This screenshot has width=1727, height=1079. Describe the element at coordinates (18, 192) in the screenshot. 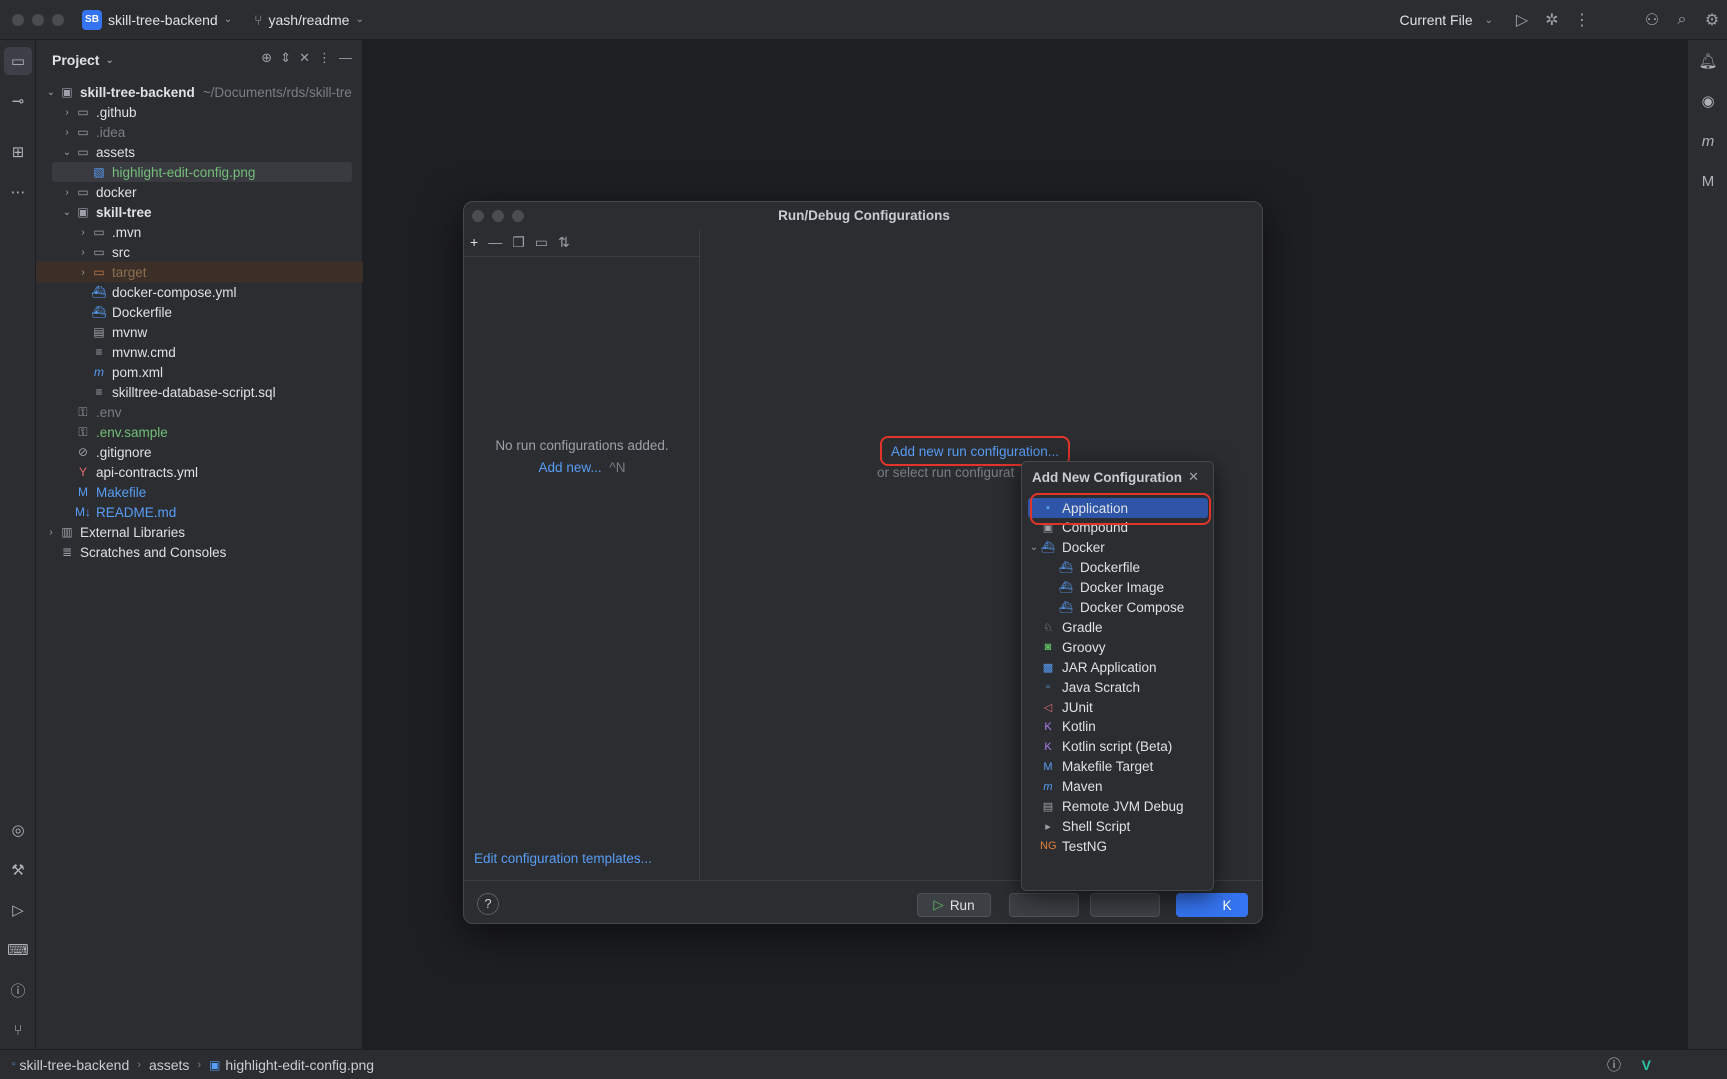

I see `more-tools-icon: ⋯` at that location.